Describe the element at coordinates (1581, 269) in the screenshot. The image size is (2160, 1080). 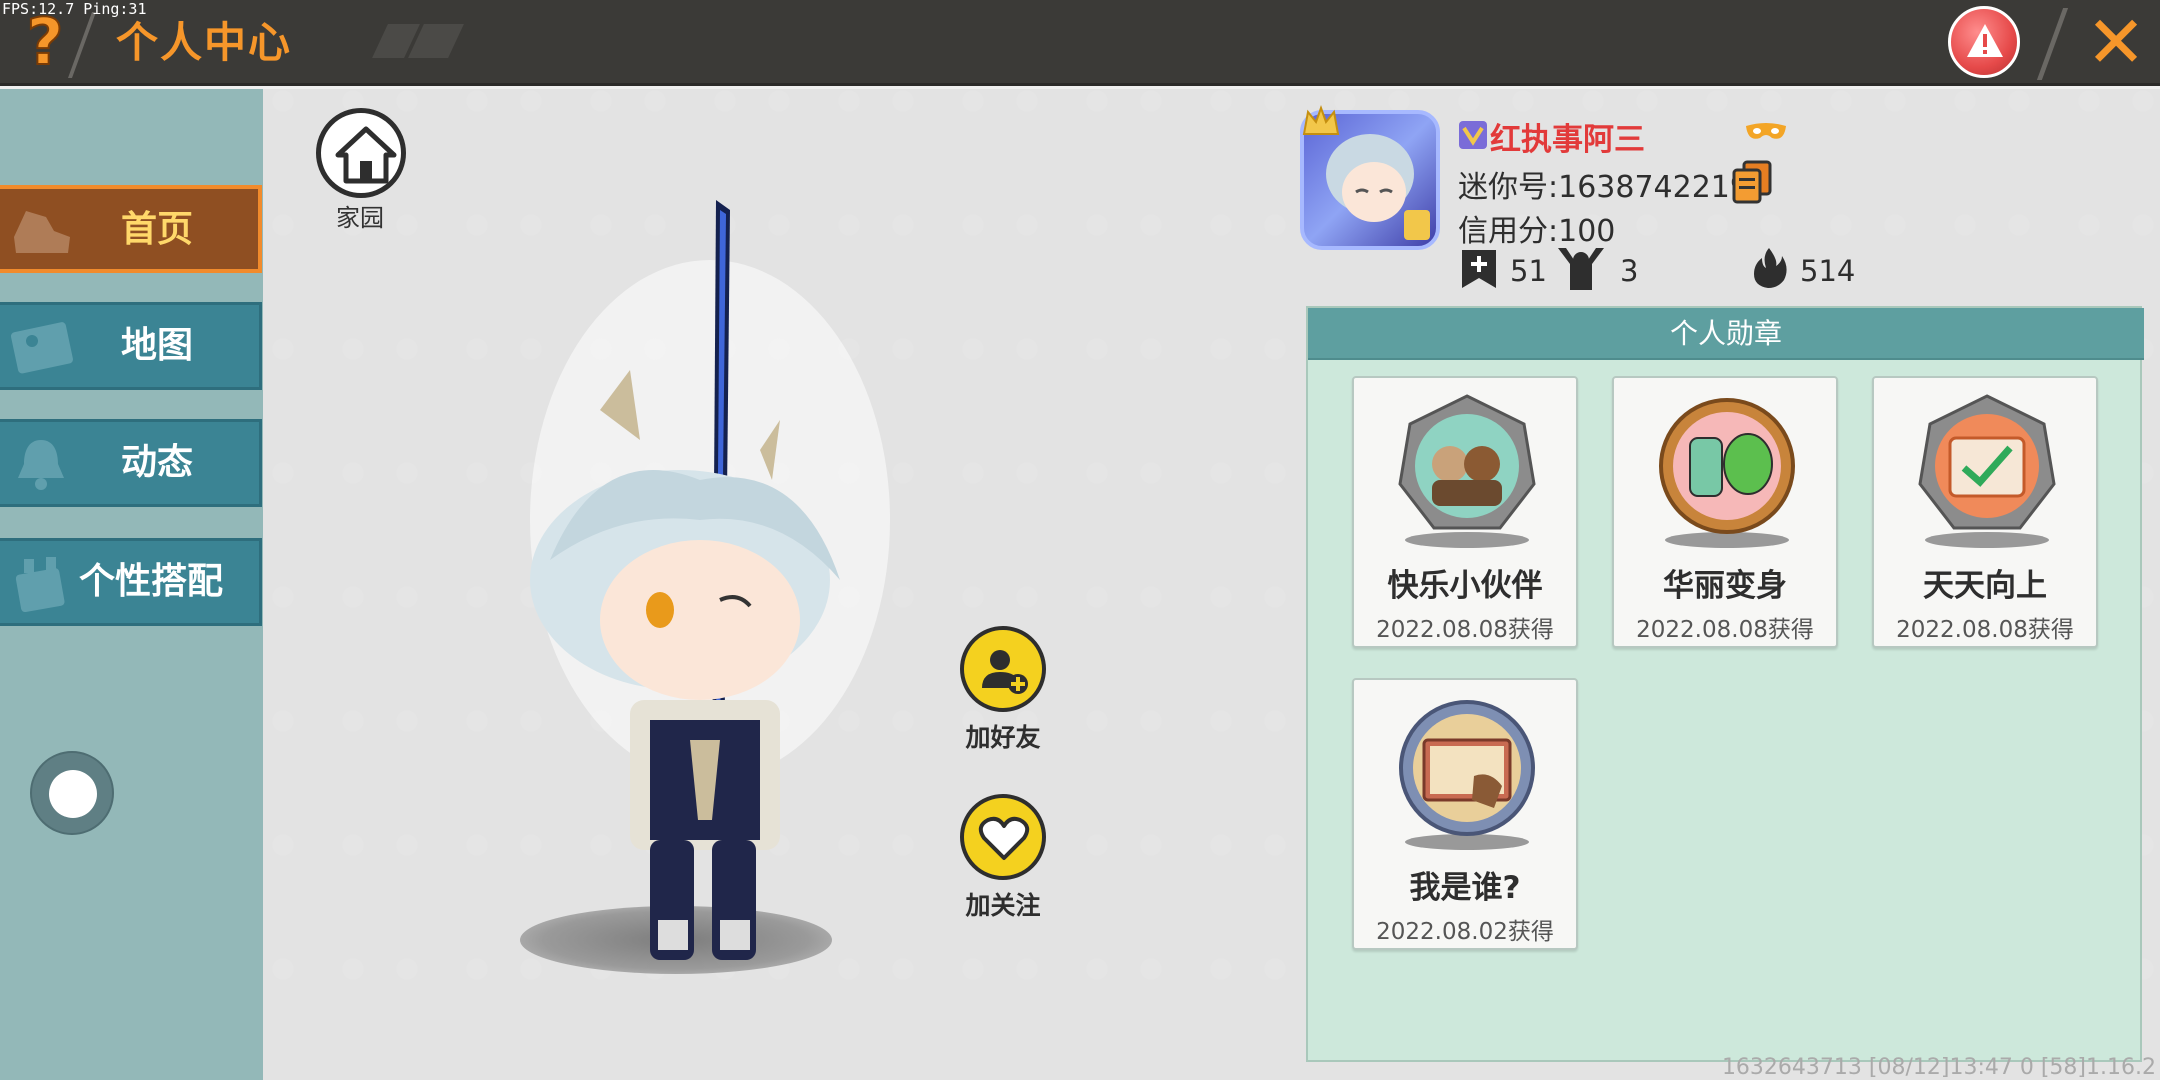
I see `fans-icon` at that location.